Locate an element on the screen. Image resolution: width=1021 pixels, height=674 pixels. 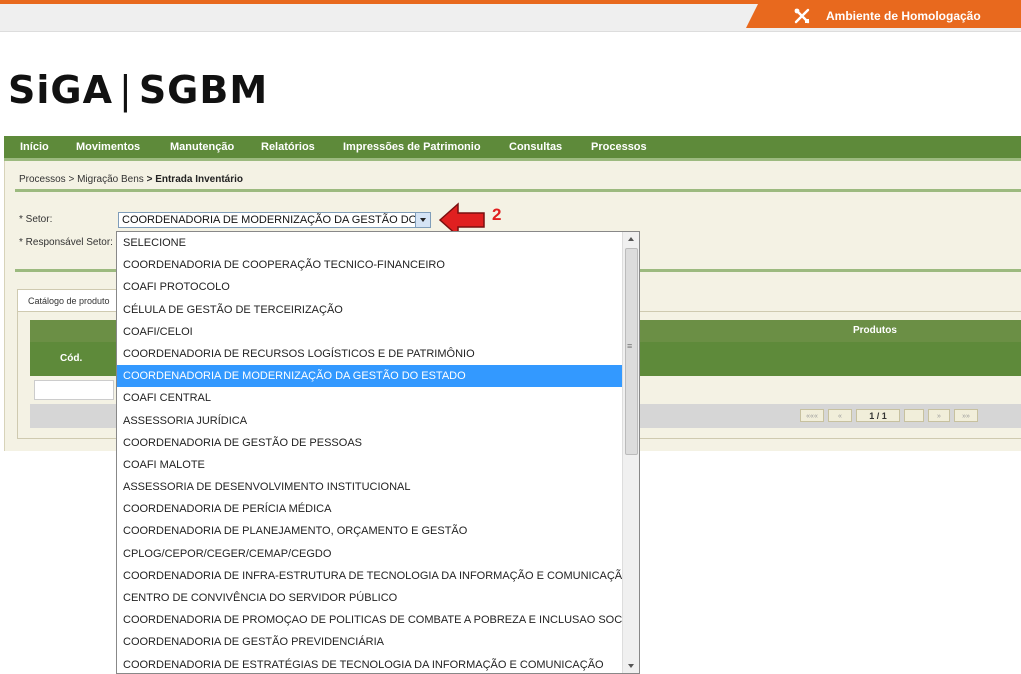
col-cod: Cód. is located at coordinates (71, 358).